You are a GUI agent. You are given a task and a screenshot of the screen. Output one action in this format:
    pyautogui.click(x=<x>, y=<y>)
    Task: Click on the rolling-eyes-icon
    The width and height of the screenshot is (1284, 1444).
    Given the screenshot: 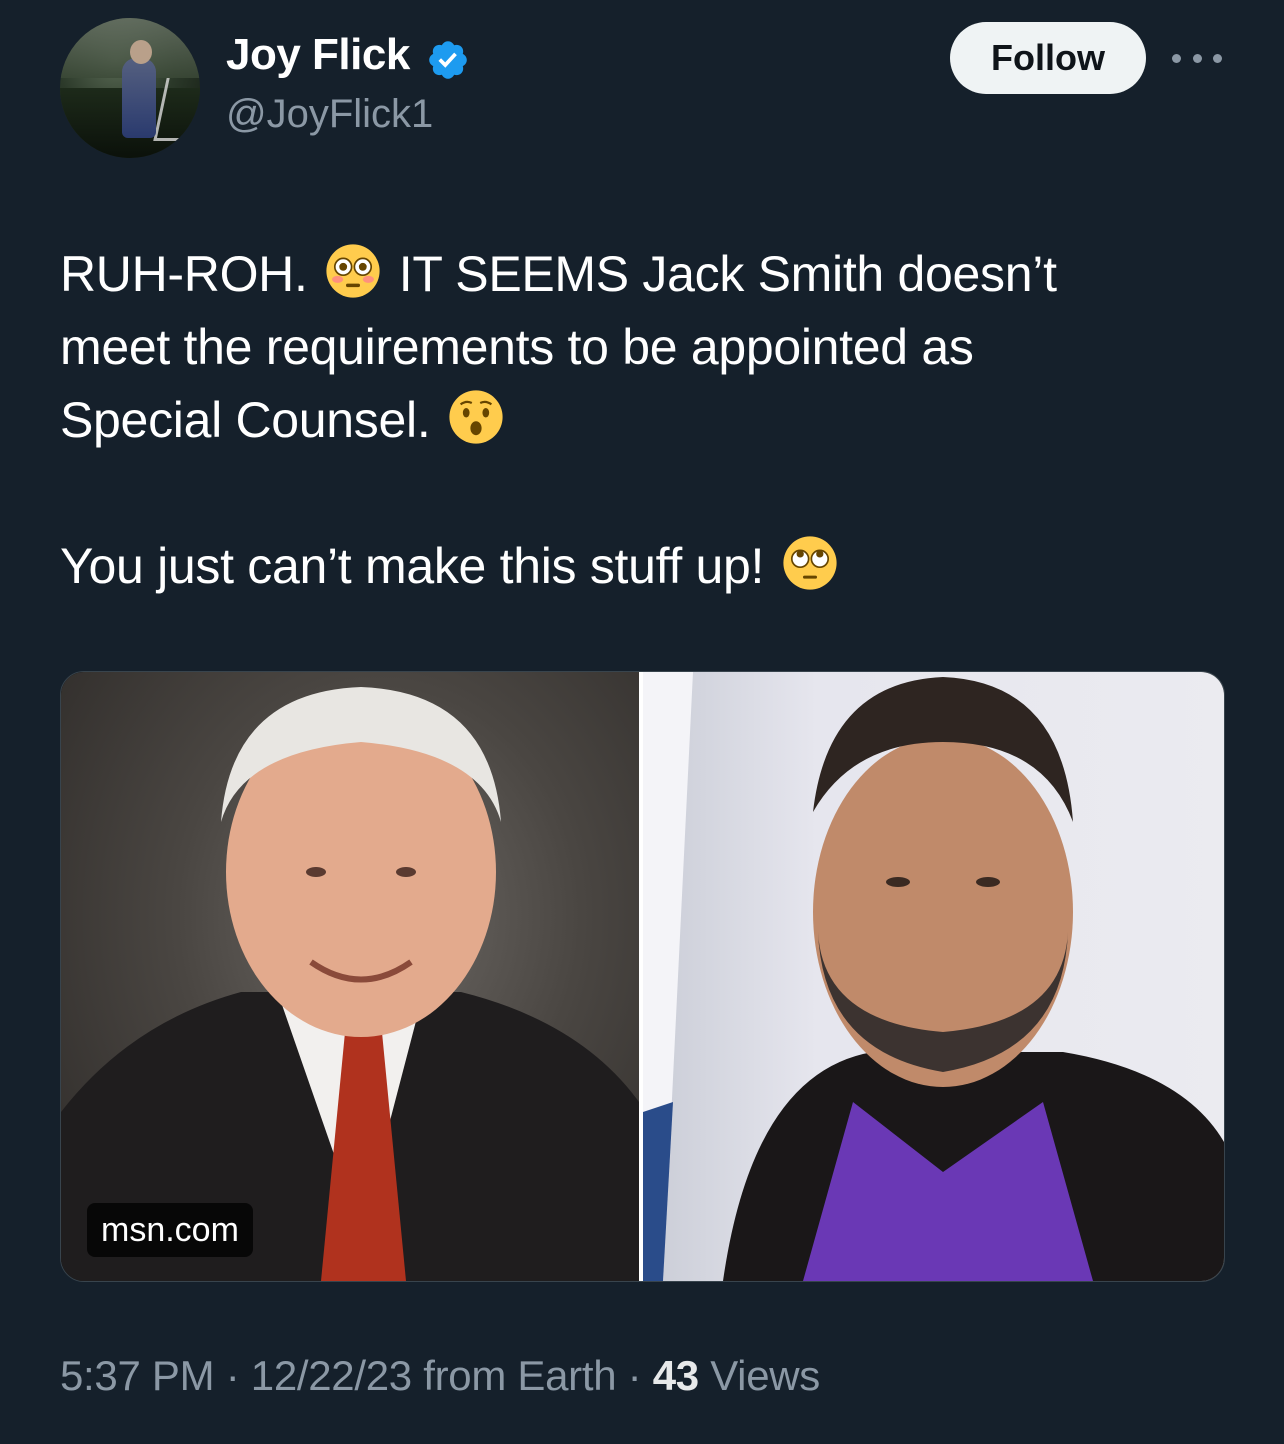 What is the action you would take?
    pyautogui.click(x=810, y=563)
    